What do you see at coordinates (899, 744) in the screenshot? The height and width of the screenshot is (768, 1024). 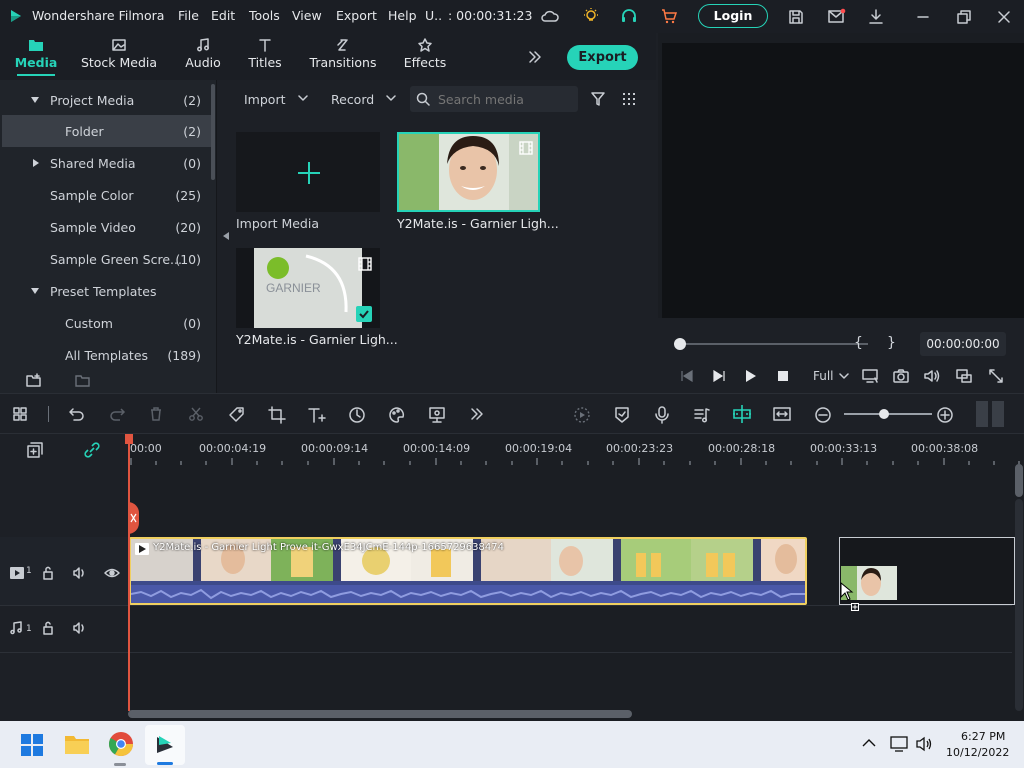 I see `network-icon` at bounding box center [899, 744].